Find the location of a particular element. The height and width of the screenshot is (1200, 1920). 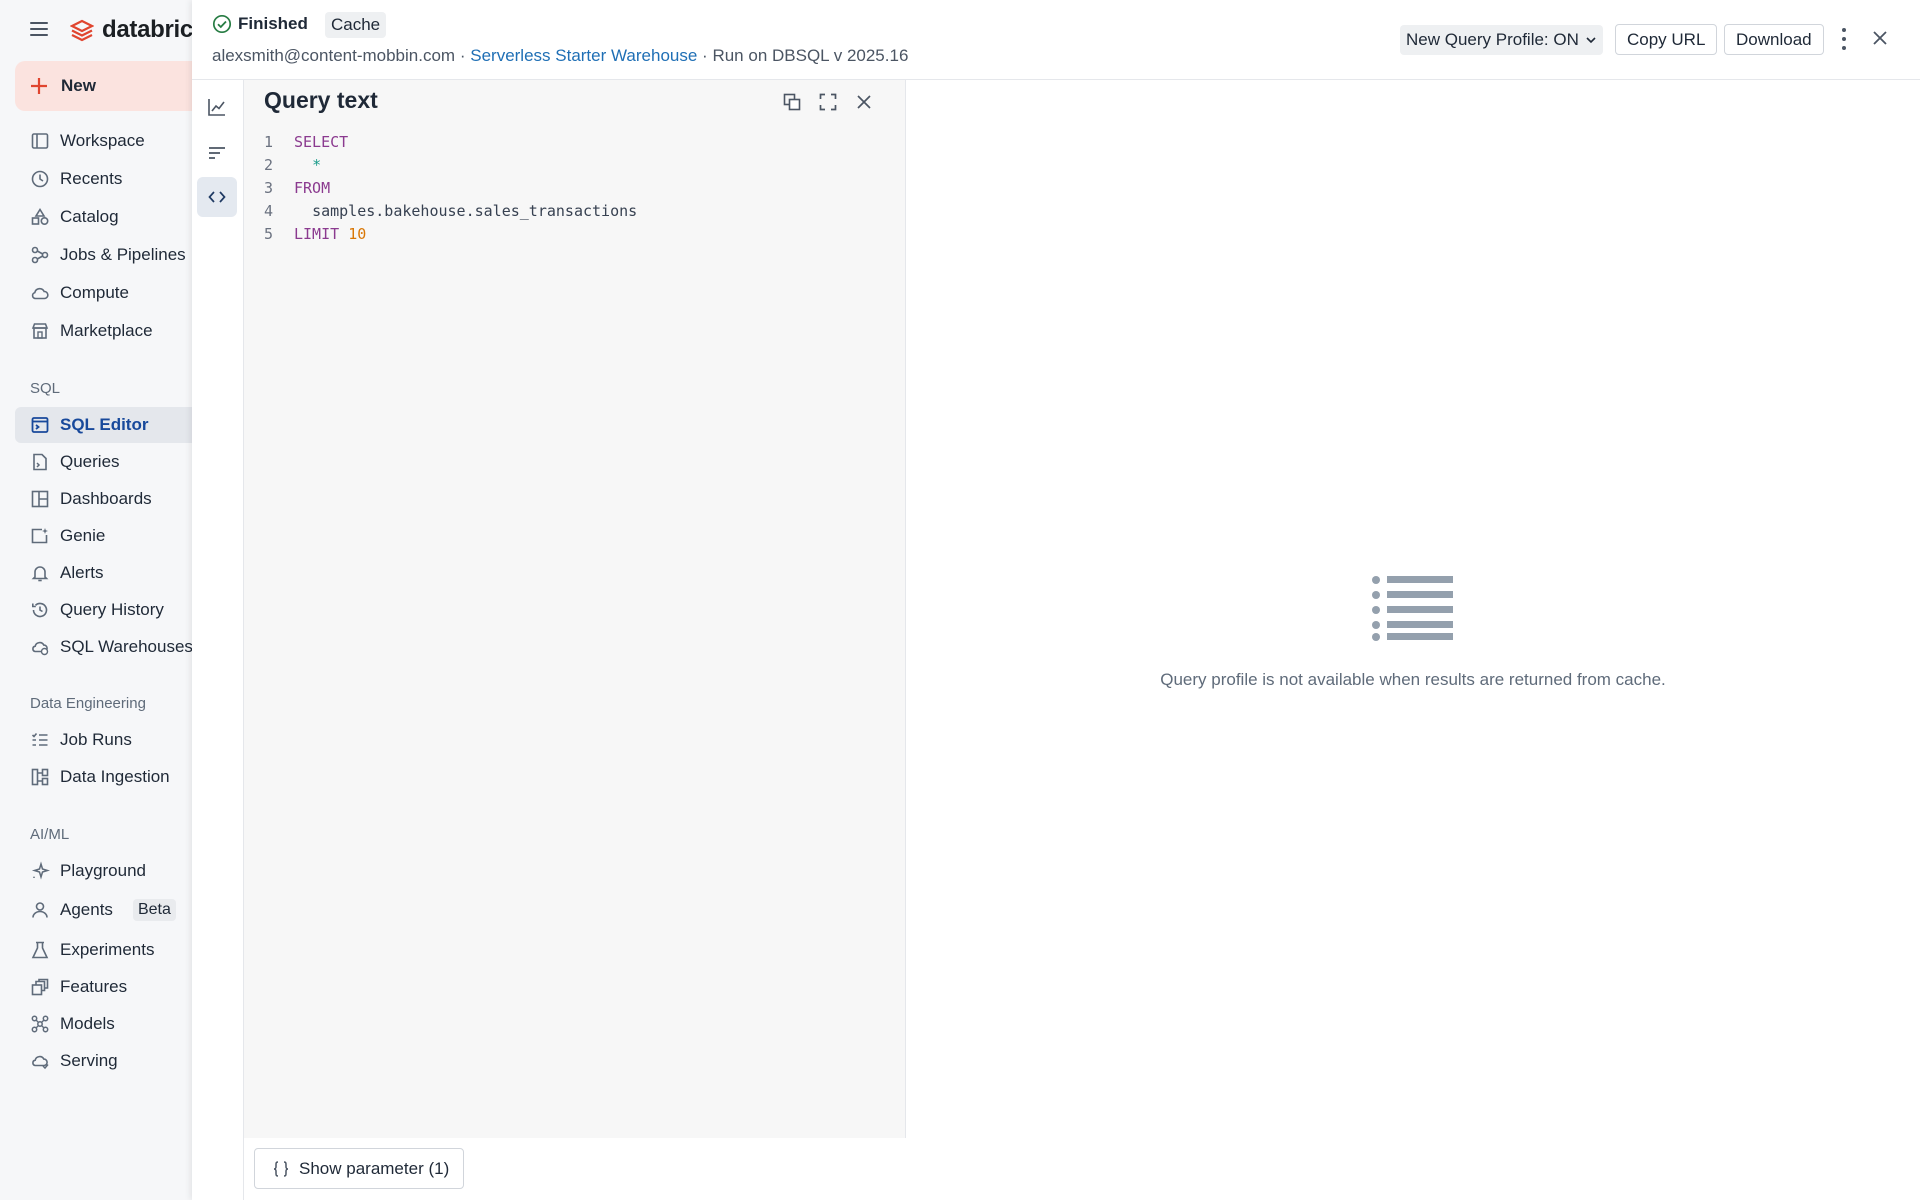

sidebar-item-label: SQL Editor is located at coordinates (104, 424).